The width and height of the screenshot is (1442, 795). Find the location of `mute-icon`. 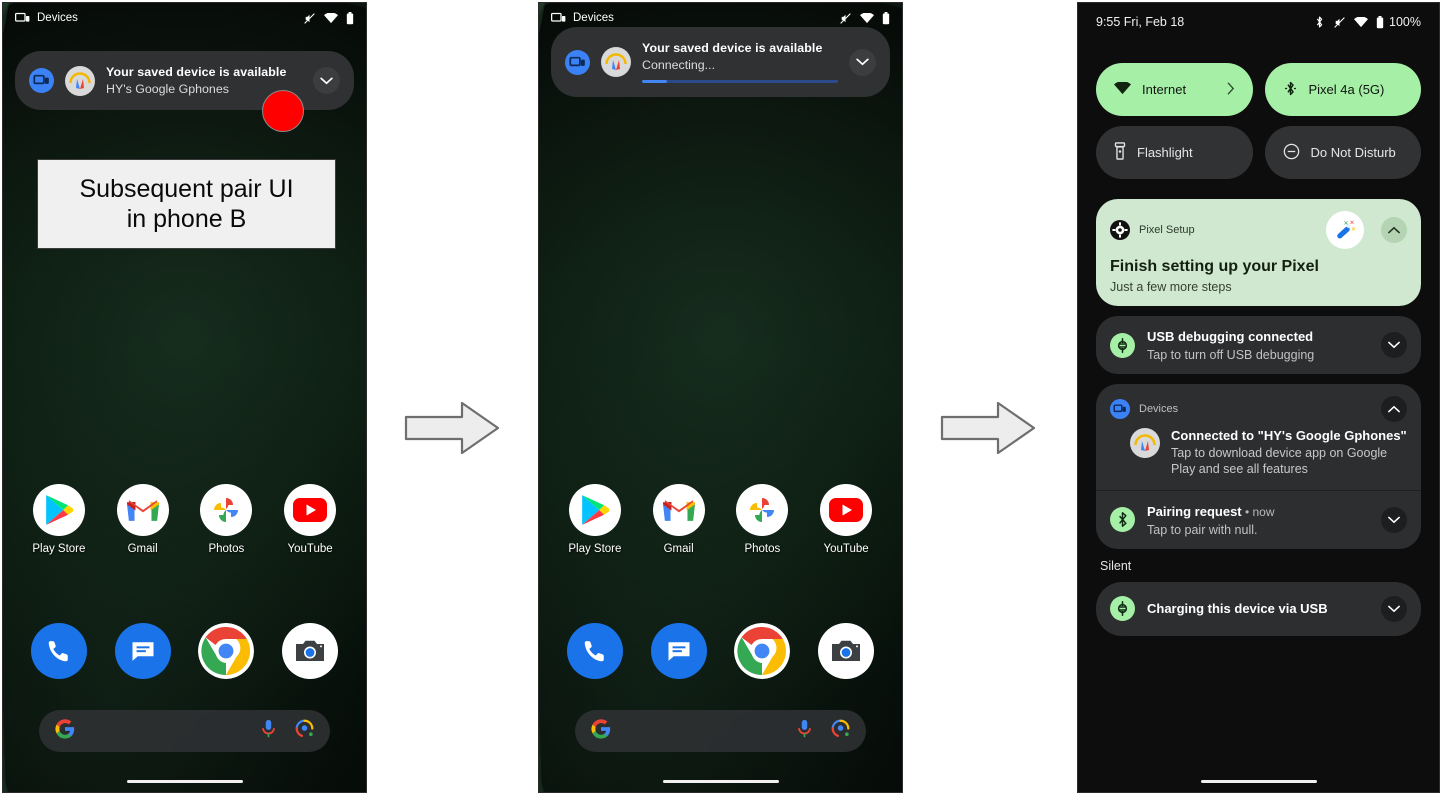

mute-icon is located at coordinates (845, 18).